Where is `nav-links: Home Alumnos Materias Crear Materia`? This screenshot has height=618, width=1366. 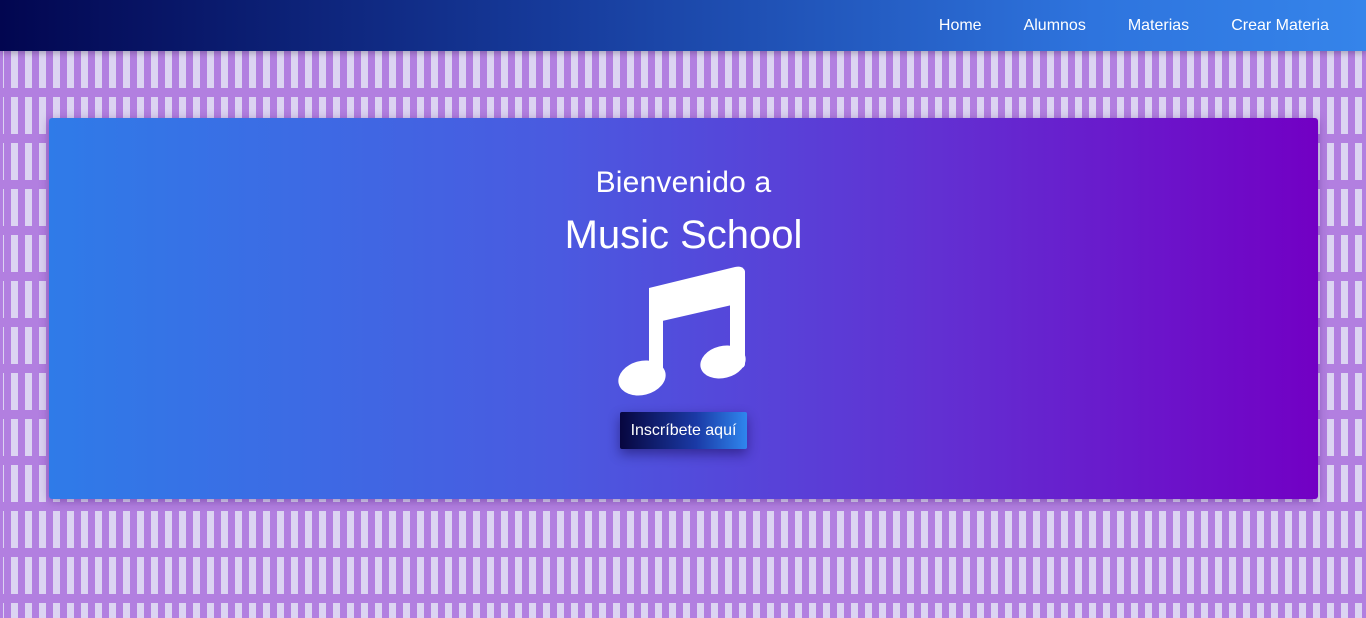
nav-links: Home Alumnos Materias Crear Materia is located at coordinates (1140, 25).